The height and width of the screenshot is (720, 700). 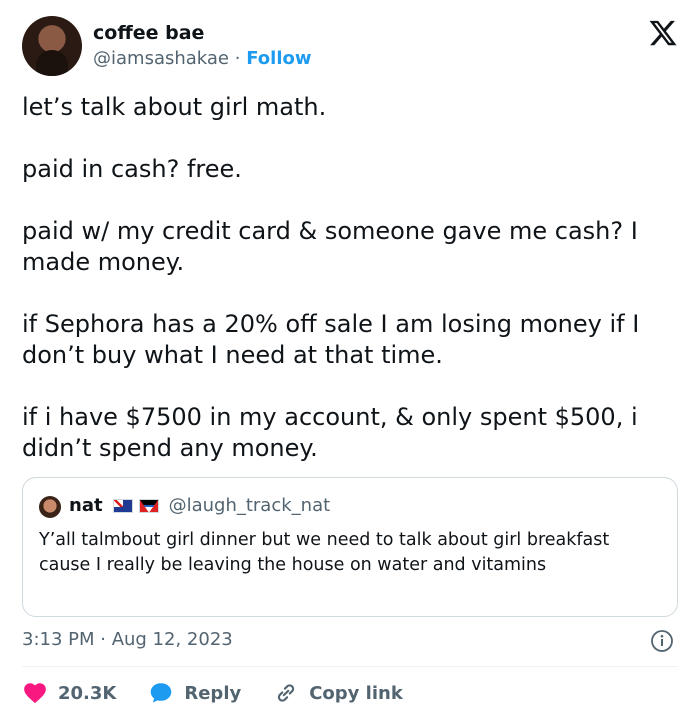 What do you see at coordinates (86, 505) in the screenshot?
I see `quoted-name: nat` at bounding box center [86, 505].